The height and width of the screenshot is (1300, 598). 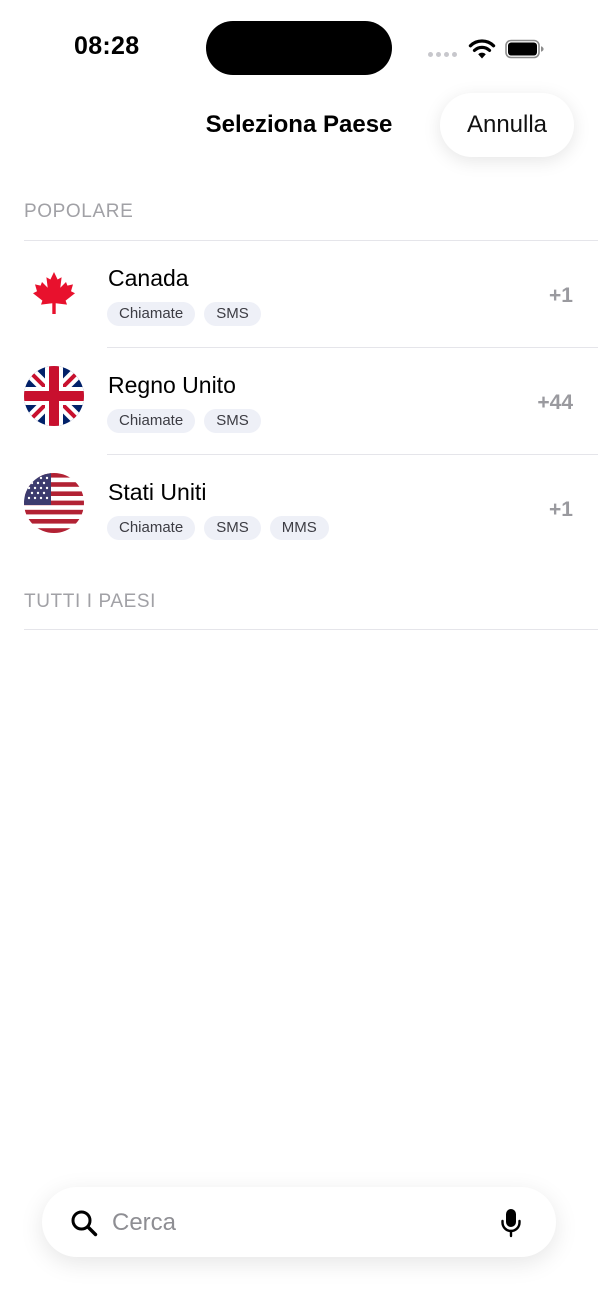 I want to click on search-bar, so click(x=299, y=1222).